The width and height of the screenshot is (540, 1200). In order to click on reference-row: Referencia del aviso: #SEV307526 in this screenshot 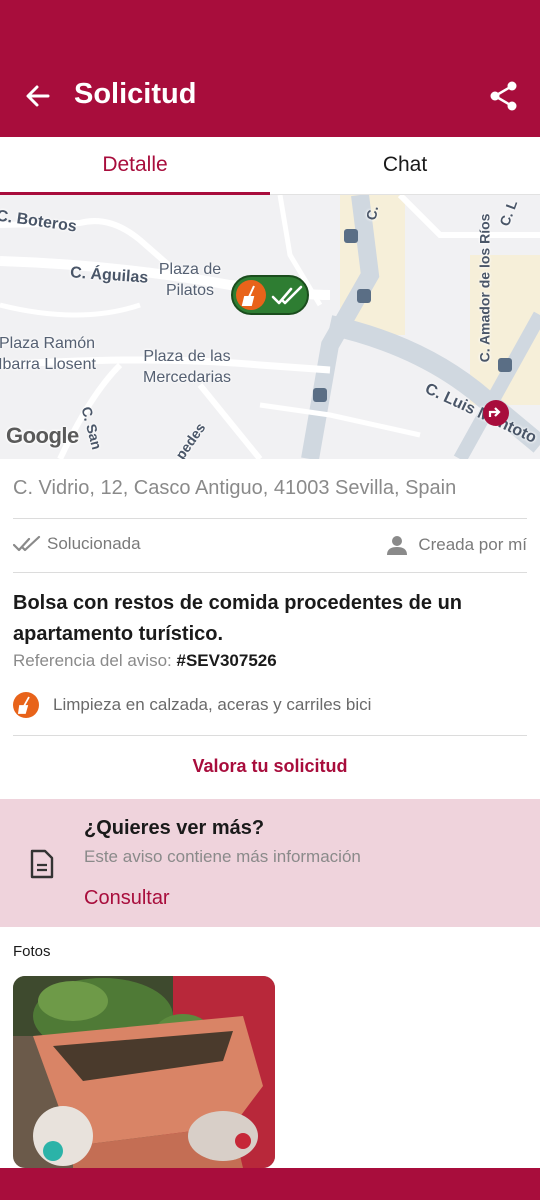, I will do `click(145, 661)`.